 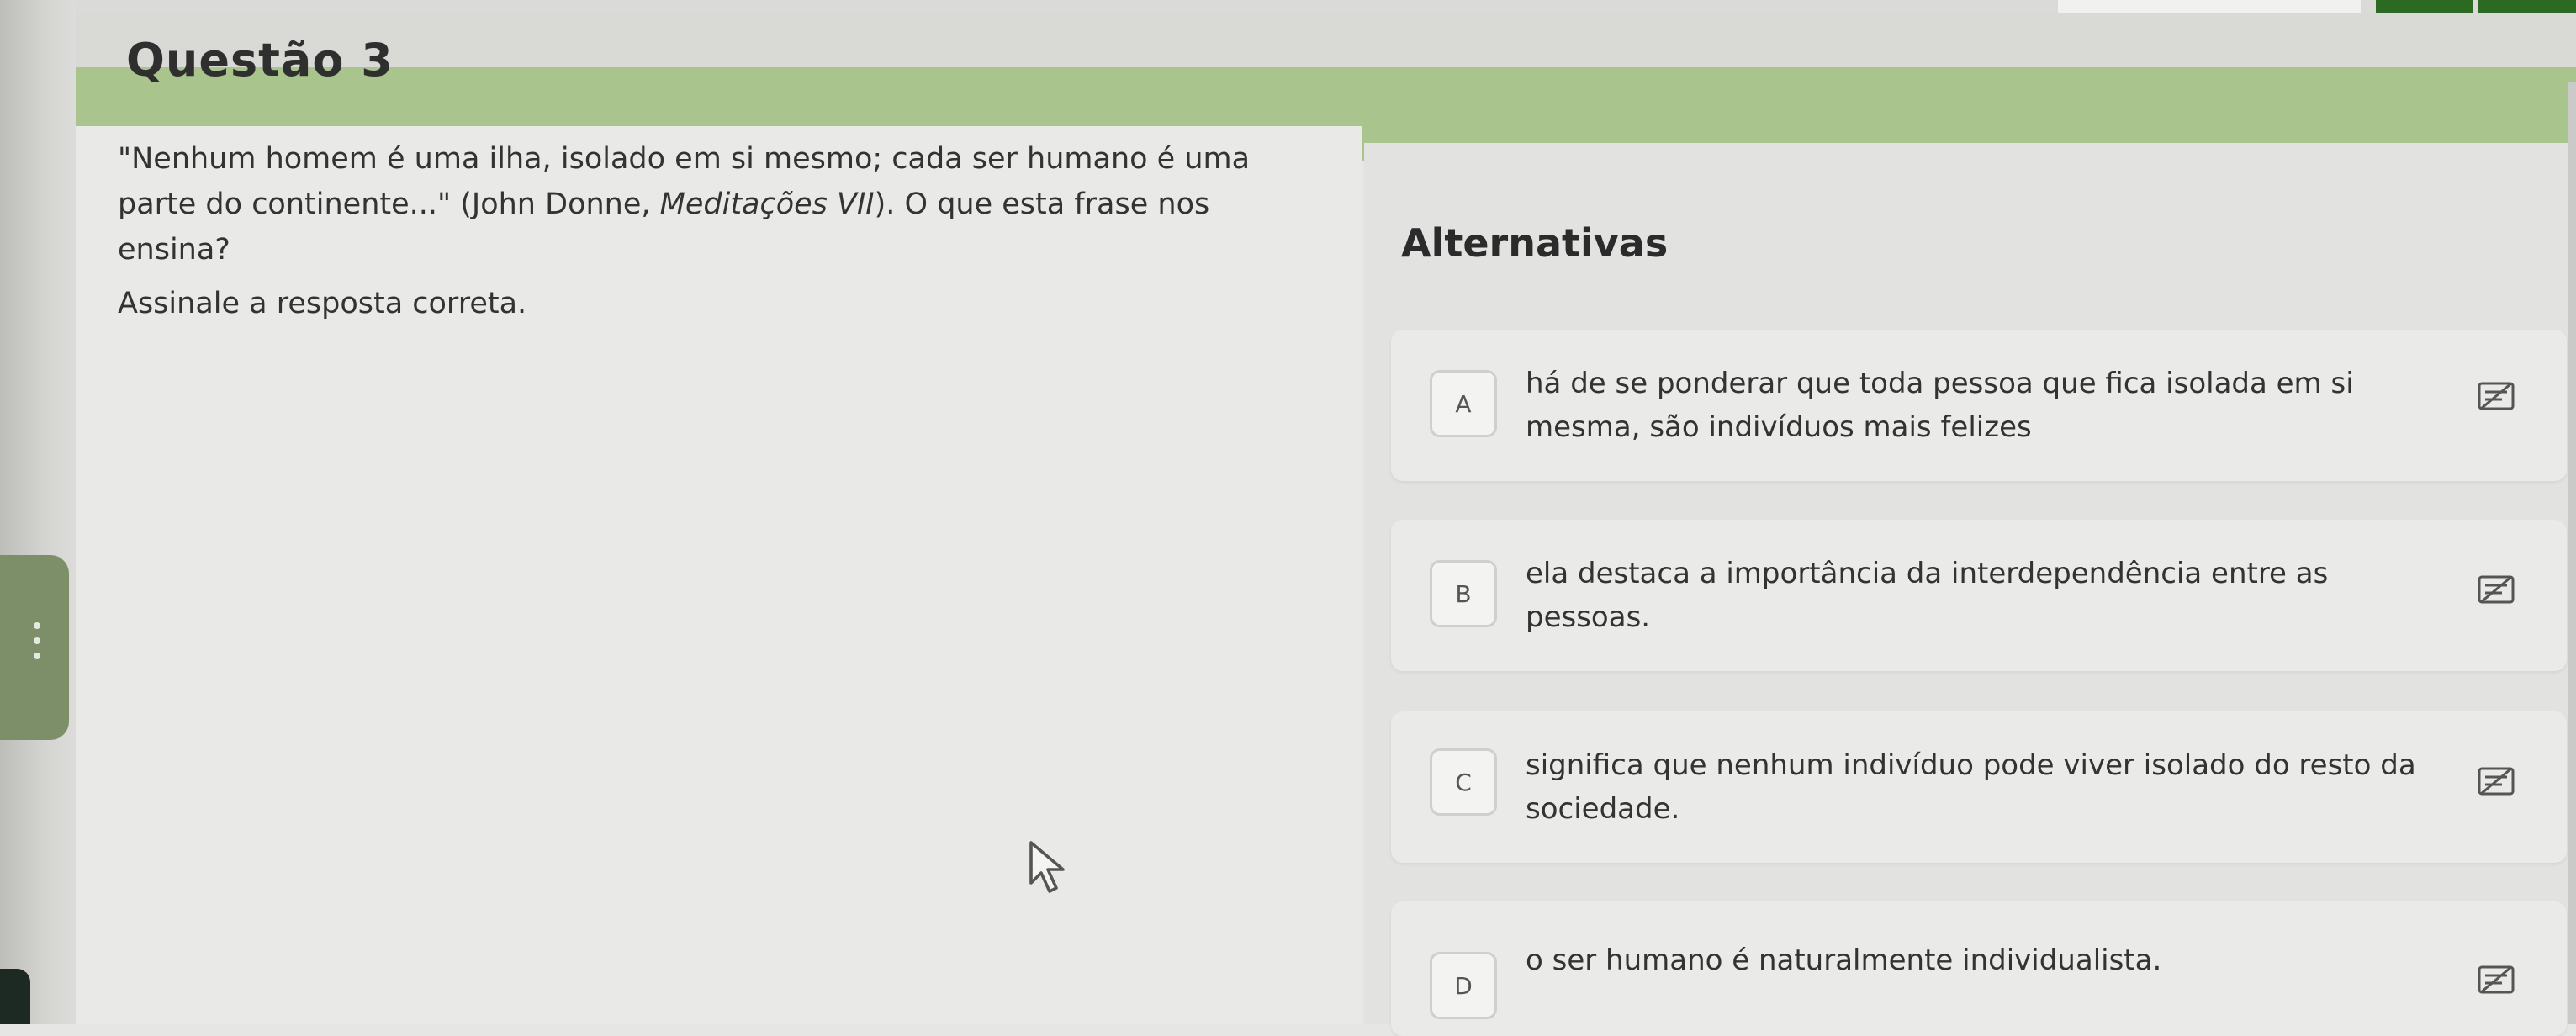 What do you see at coordinates (1463, 986) in the screenshot?
I see `option-letter-badge: D` at bounding box center [1463, 986].